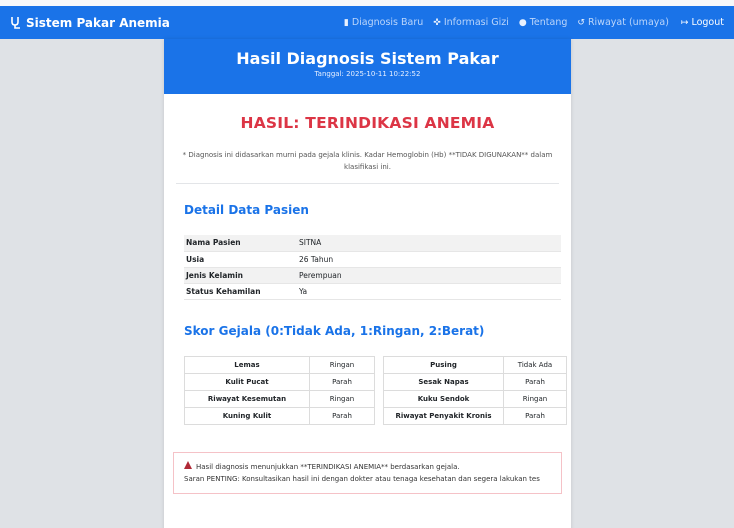 The height and width of the screenshot is (528, 734). I want to click on symptom-name: Riwayat Kesemutan, so click(247, 398).